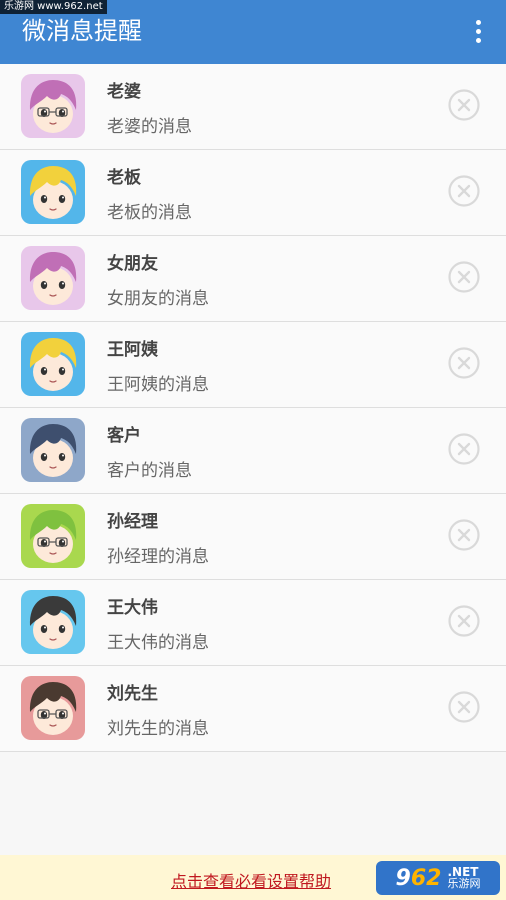 Image resolution: width=506 pixels, height=900 pixels. I want to click on list-item: 王大伟 王大伟的消息, so click(253, 623).